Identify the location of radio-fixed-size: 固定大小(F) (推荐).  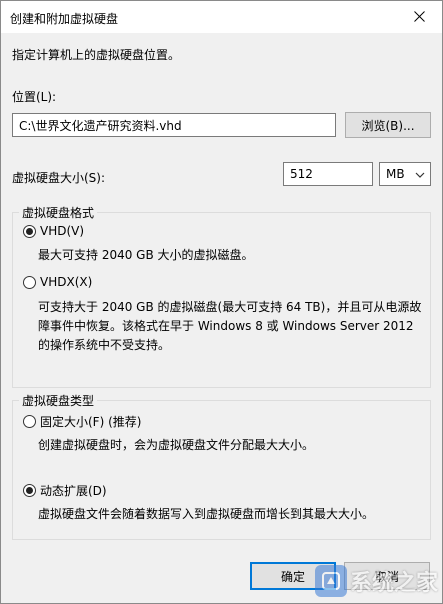
(82, 421).